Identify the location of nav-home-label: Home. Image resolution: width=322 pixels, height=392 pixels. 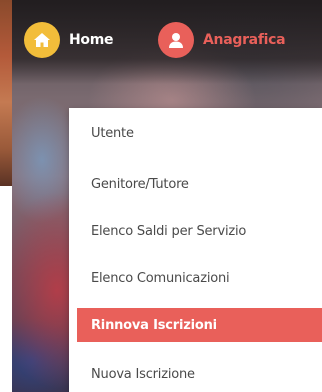
(91, 40).